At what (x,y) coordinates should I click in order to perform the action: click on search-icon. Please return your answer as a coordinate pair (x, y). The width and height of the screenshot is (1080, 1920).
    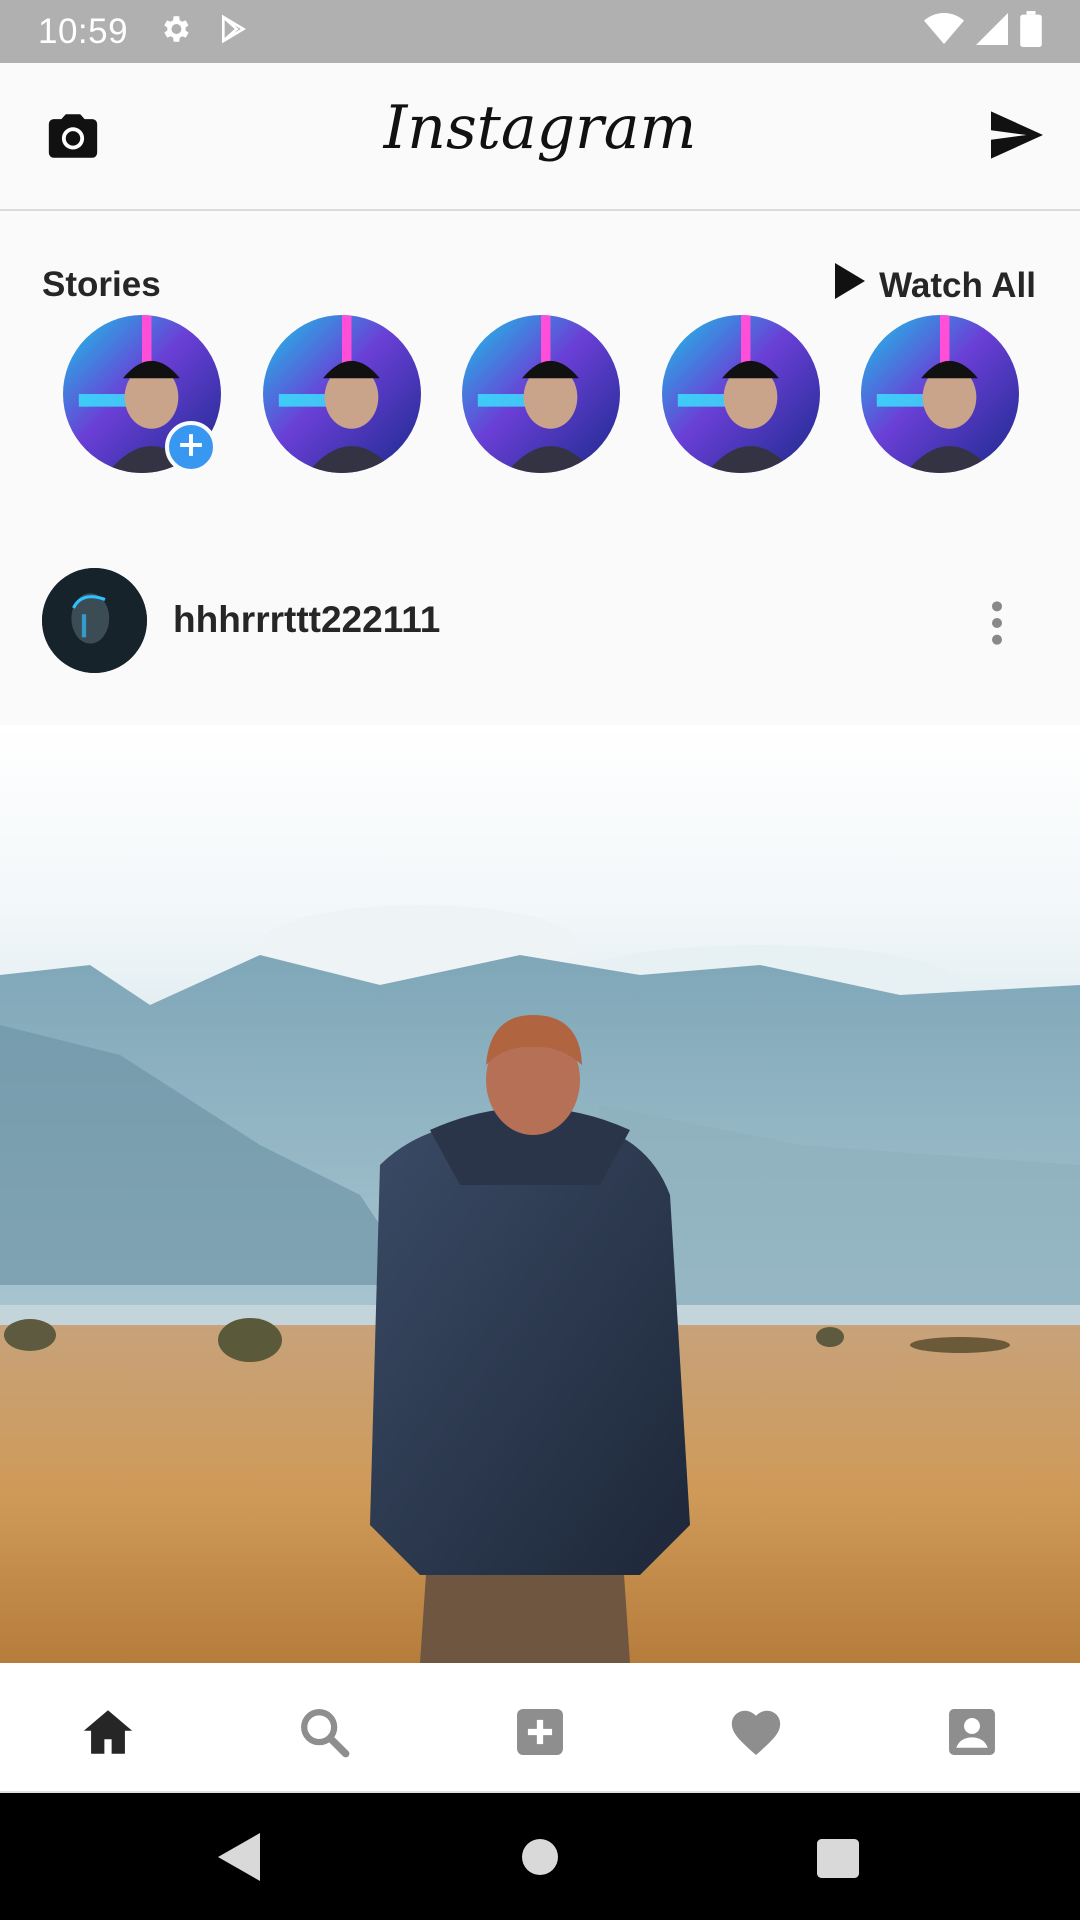
    Looking at the image, I should click on (324, 1732).